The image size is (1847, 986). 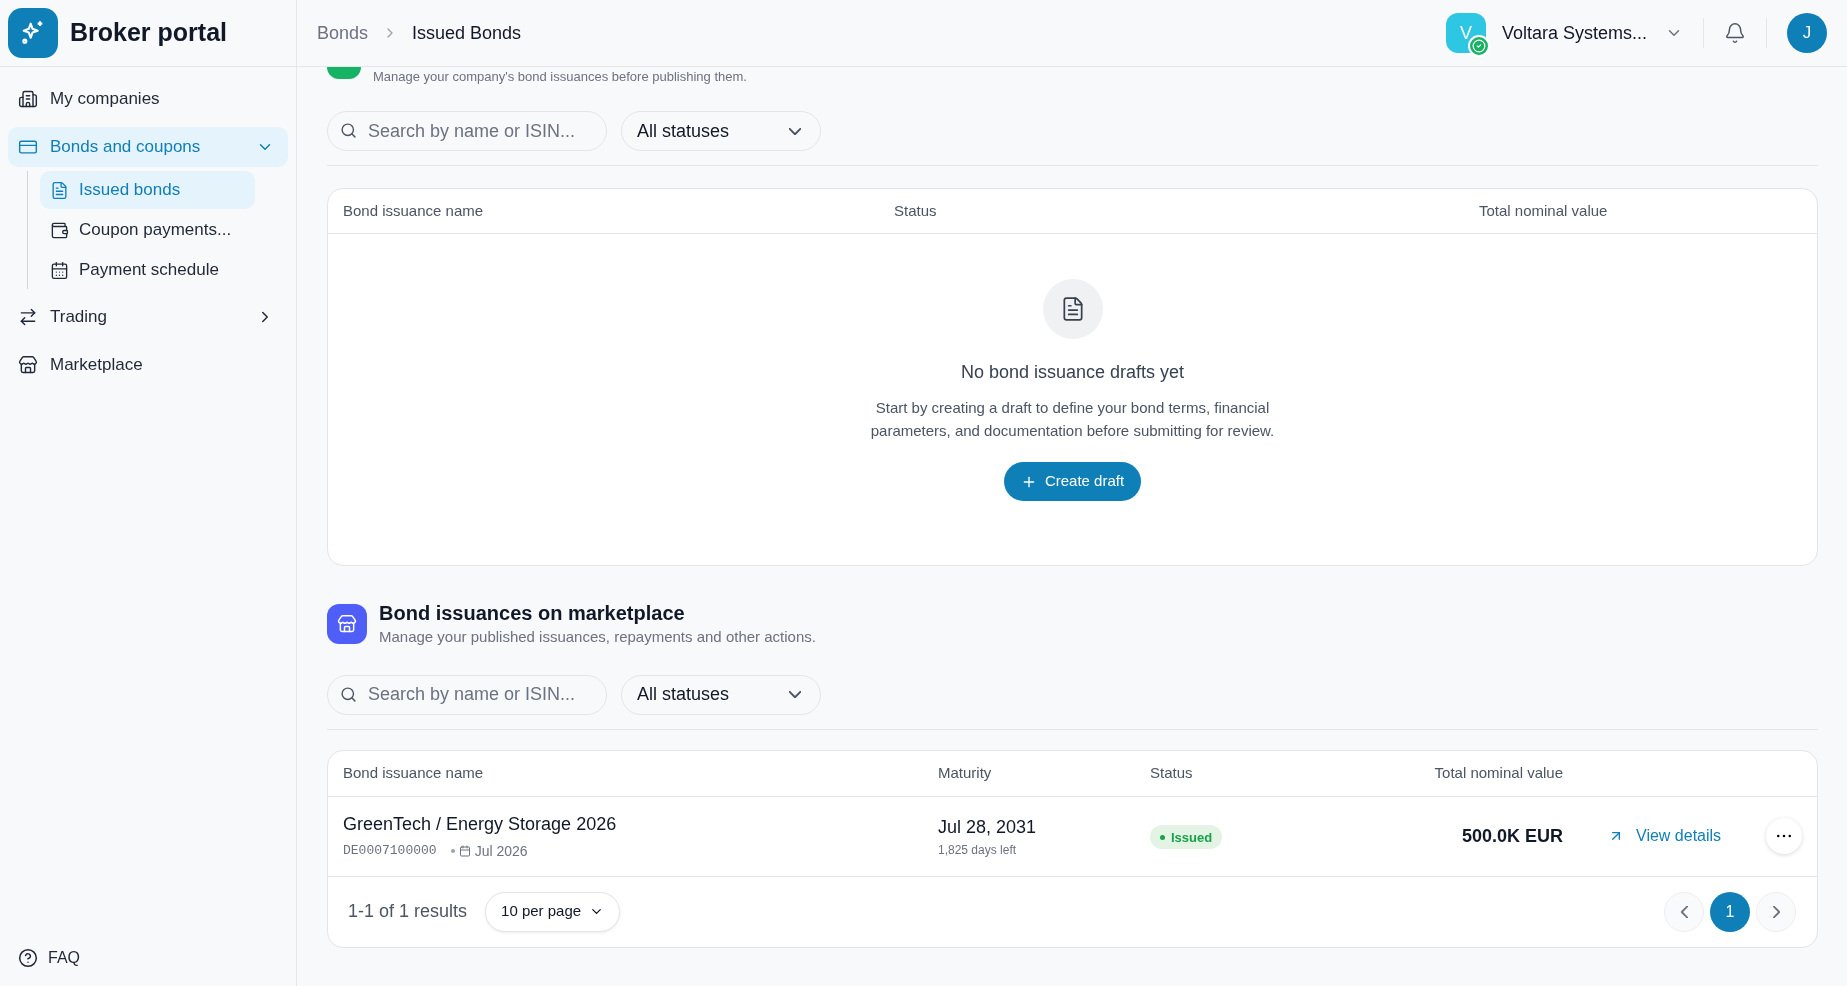 What do you see at coordinates (33, 33) in the screenshot?
I see `logo-icon` at bounding box center [33, 33].